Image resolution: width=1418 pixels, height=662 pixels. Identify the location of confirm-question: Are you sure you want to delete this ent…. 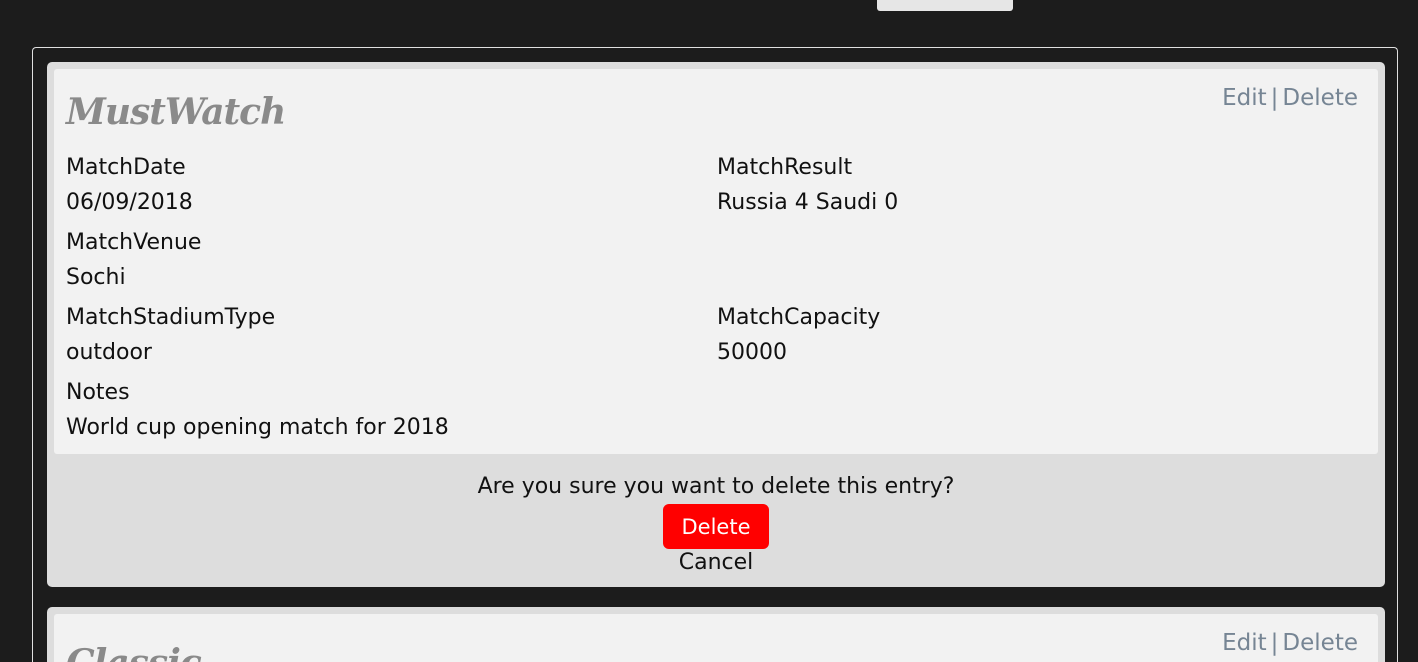
(716, 486).